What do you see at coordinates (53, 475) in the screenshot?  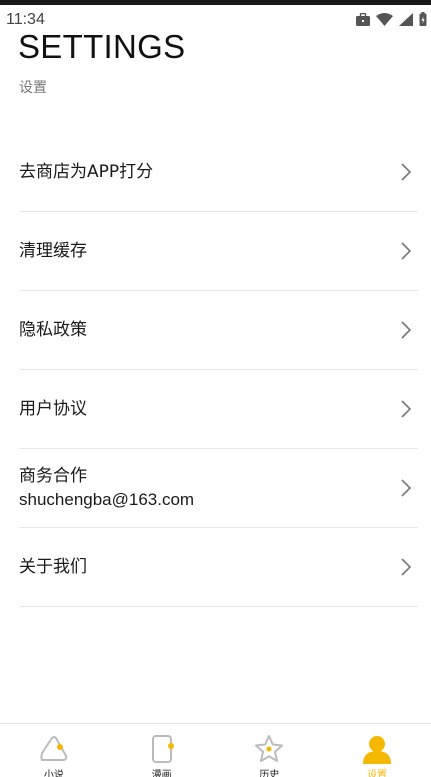 I see `menu-item-label: 商务合作` at bounding box center [53, 475].